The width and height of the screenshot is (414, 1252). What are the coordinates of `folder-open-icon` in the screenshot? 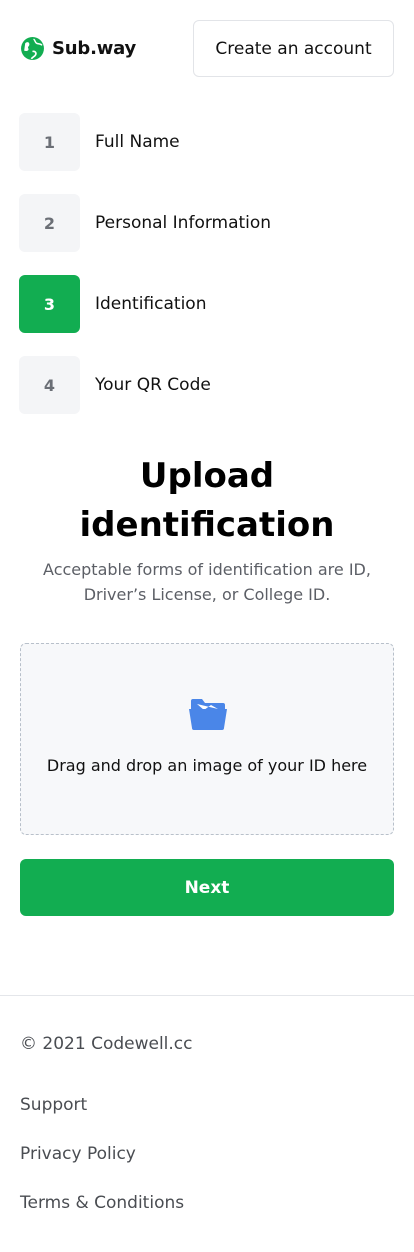 It's located at (208, 714).